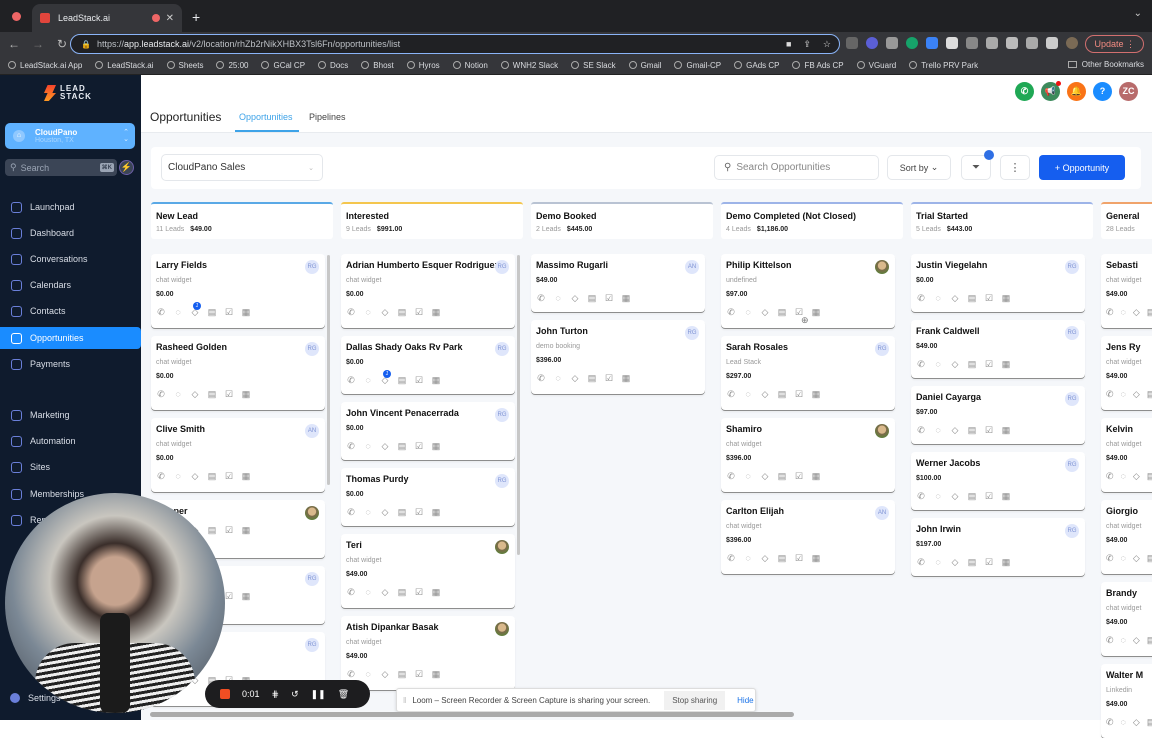  Describe the element at coordinates (295, 694) in the screenshot. I see `restart-icon: ↺` at that location.